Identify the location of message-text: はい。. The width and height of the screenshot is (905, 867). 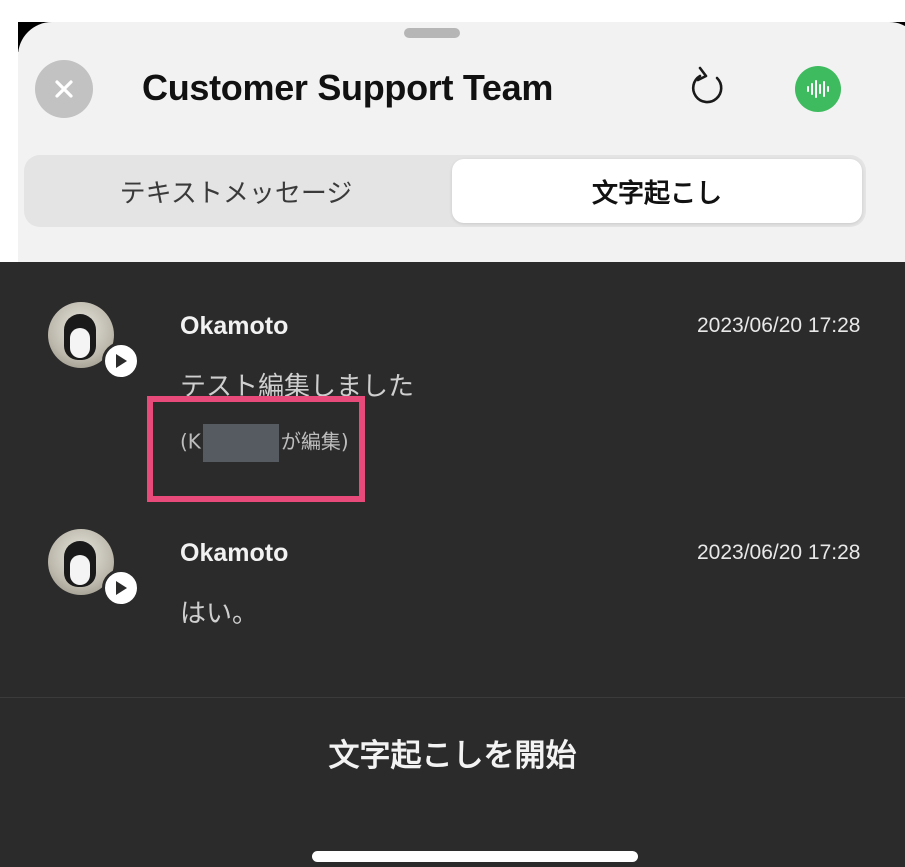
(219, 611).